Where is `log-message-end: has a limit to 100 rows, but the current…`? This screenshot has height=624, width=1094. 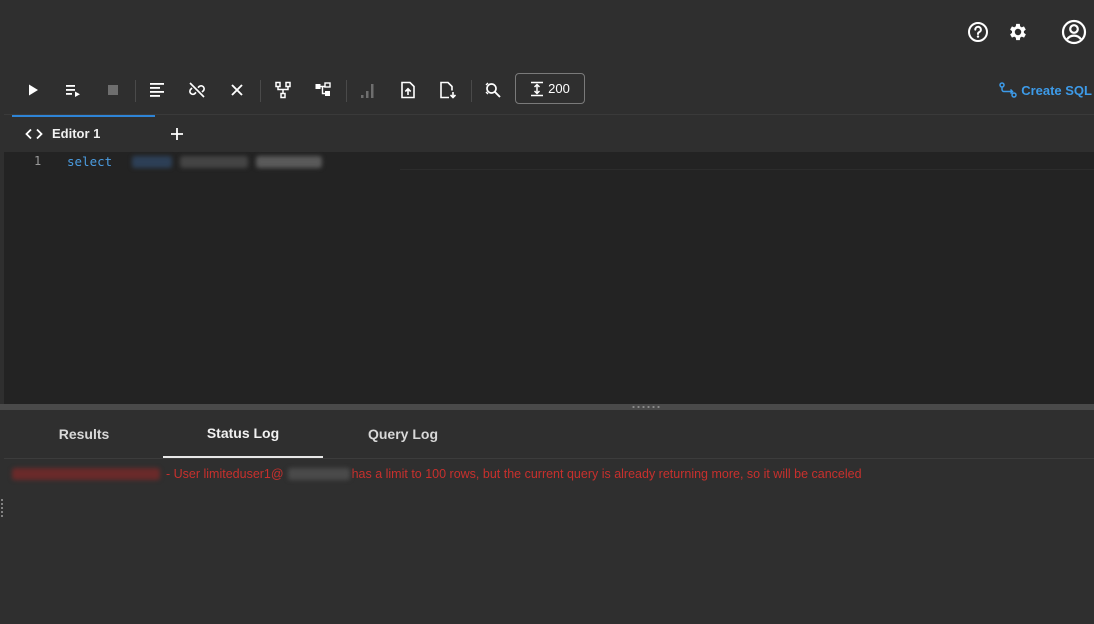 log-message-end: has a limit to 100 rows, but the current… is located at coordinates (606, 474).